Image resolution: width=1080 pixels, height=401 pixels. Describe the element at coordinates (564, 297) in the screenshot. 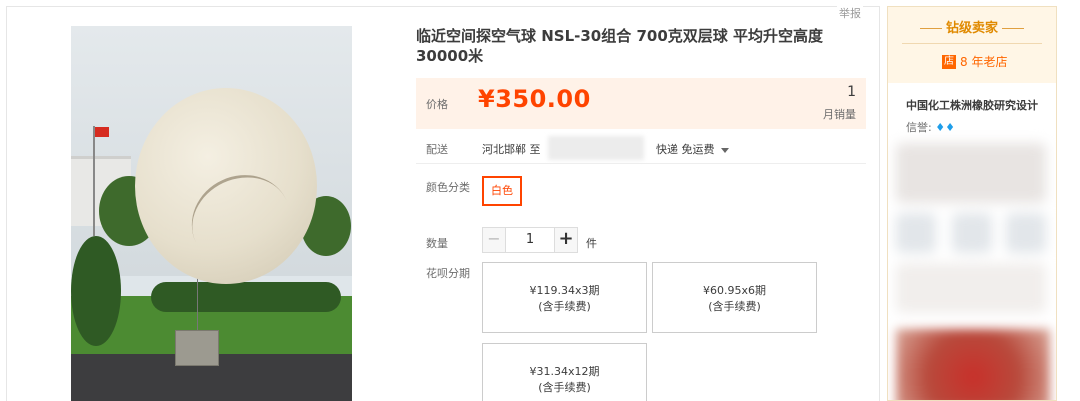

I see `installment-option-3: ¥119.34x3期 (含手续费)` at that location.